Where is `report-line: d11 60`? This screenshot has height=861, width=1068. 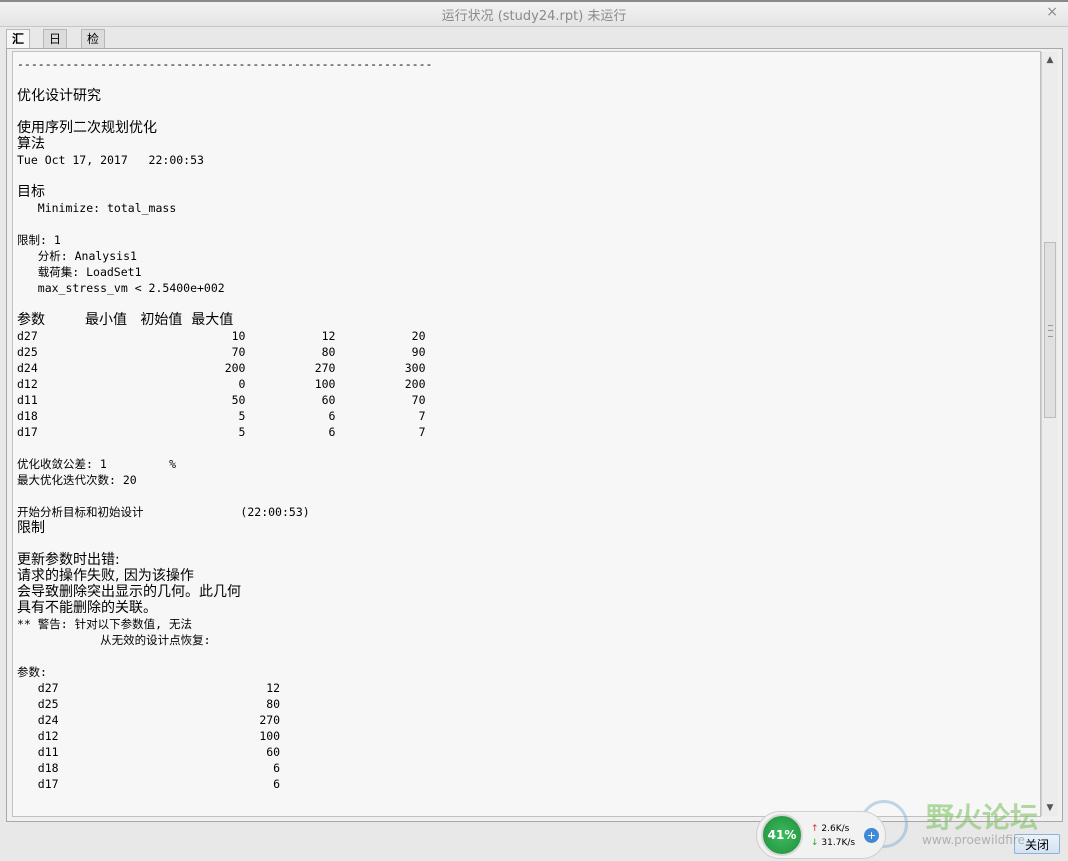 report-line: d11 60 is located at coordinates (149, 752).